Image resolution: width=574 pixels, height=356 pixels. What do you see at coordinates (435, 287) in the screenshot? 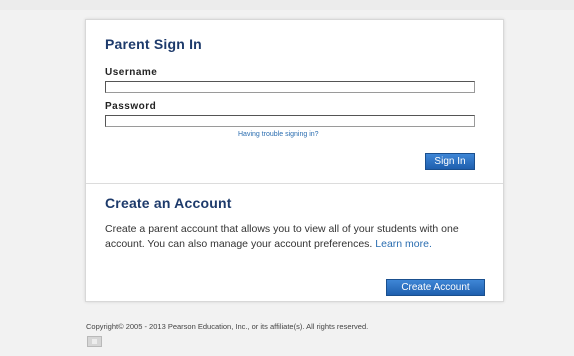
I see `create-account-button: Create Account` at bounding box center [435, 287].